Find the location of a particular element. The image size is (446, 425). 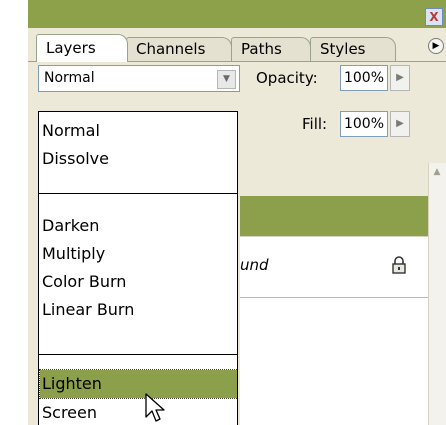

close-icon: X is located at coordinates (434, 17).